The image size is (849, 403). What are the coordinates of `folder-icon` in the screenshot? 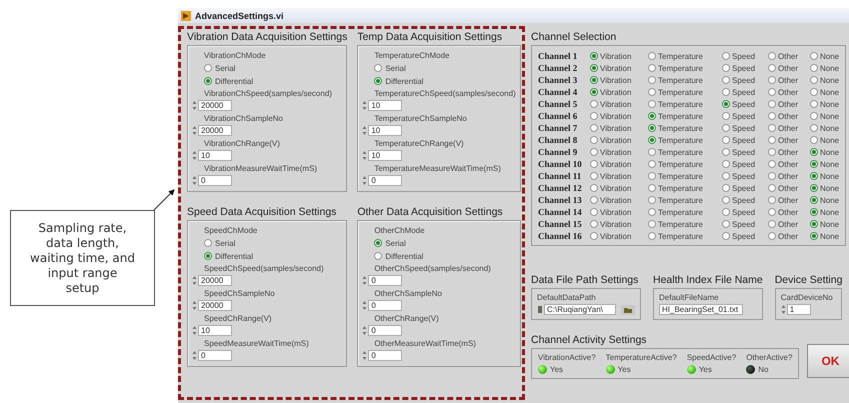 It's located at (628, 309).